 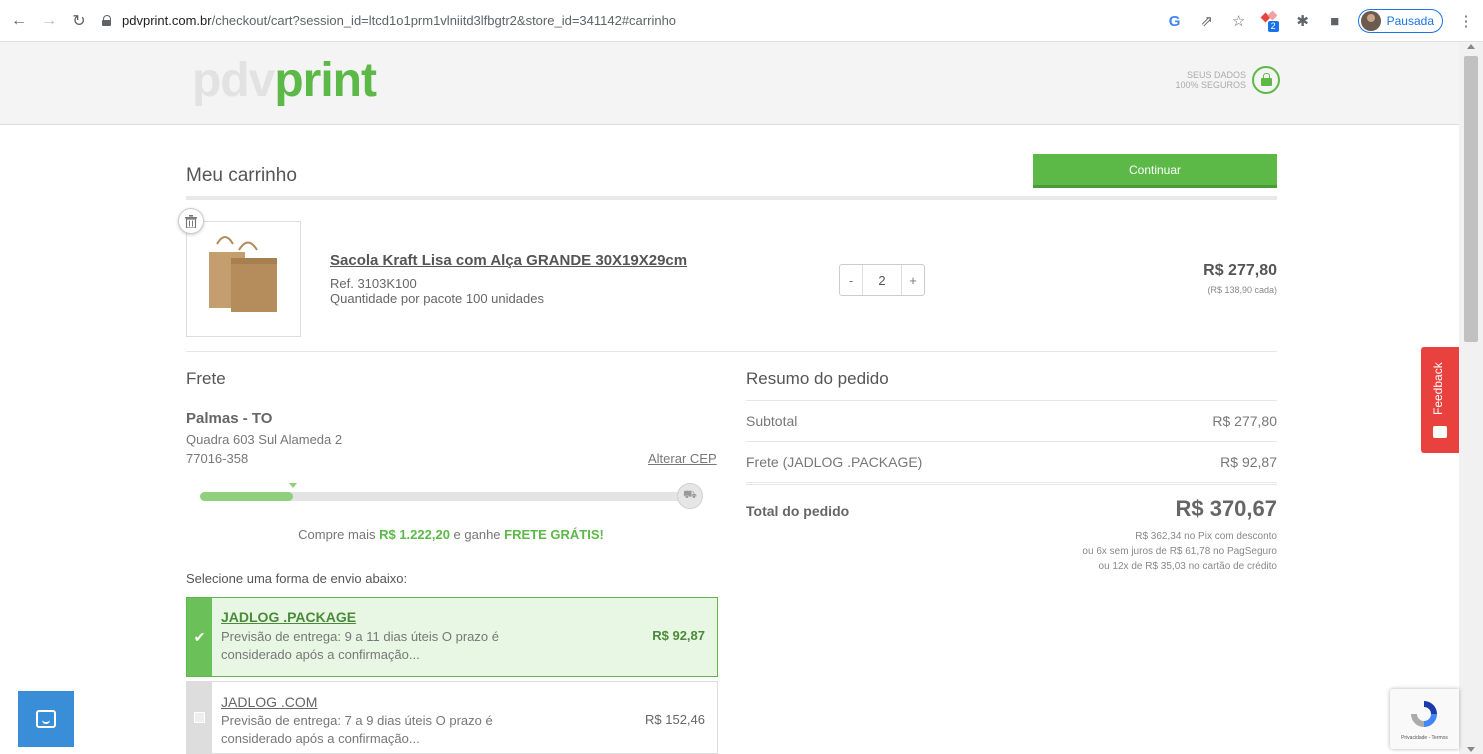 What do you see at coordinates (107, 20) in the screenshot?
I see `lock-icon` at bounding box center [107, 20].